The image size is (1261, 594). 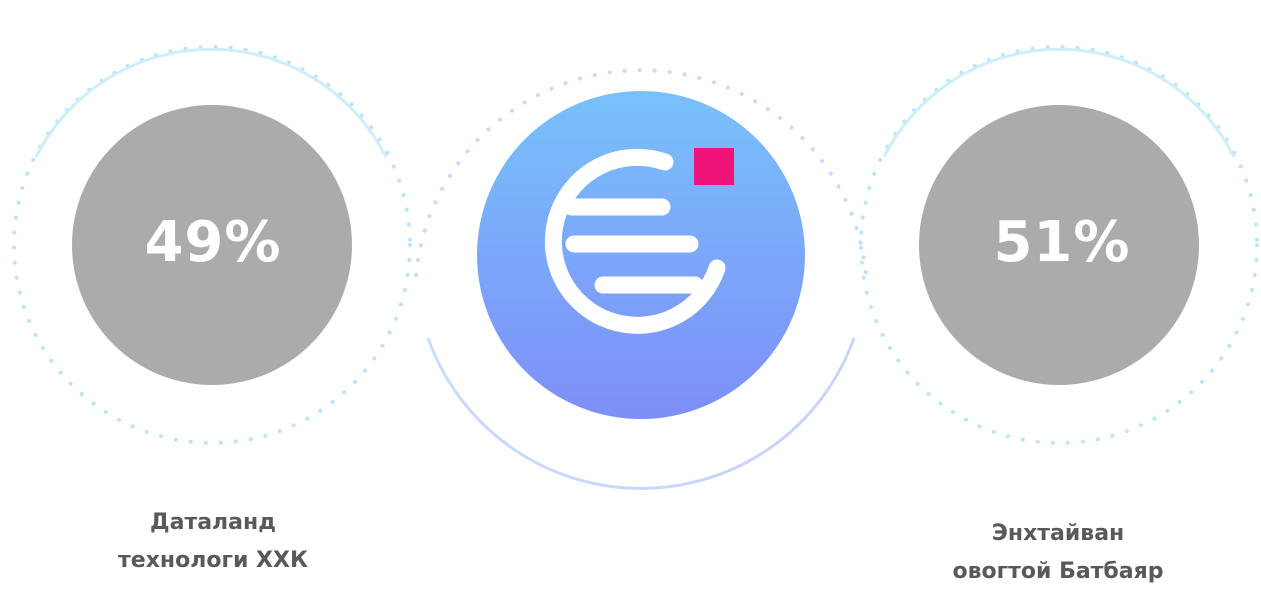 I want to click on left-share-percent: 49%, so click(x=213, y=242).